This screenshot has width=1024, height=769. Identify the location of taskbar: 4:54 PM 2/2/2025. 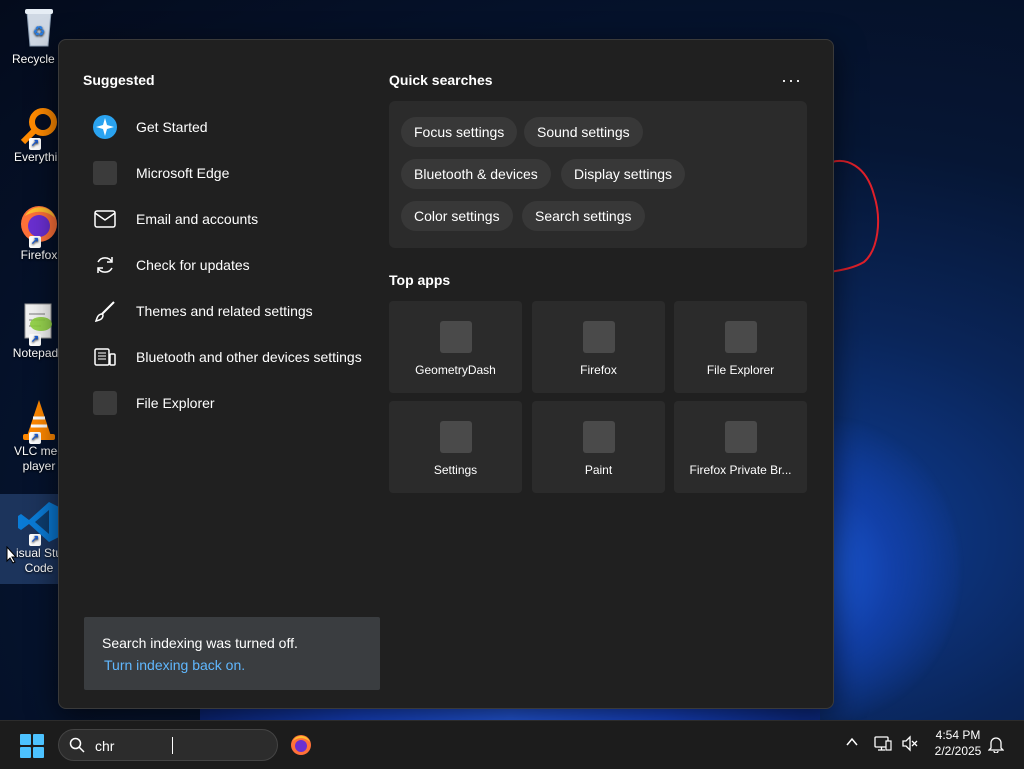
(512, 744).